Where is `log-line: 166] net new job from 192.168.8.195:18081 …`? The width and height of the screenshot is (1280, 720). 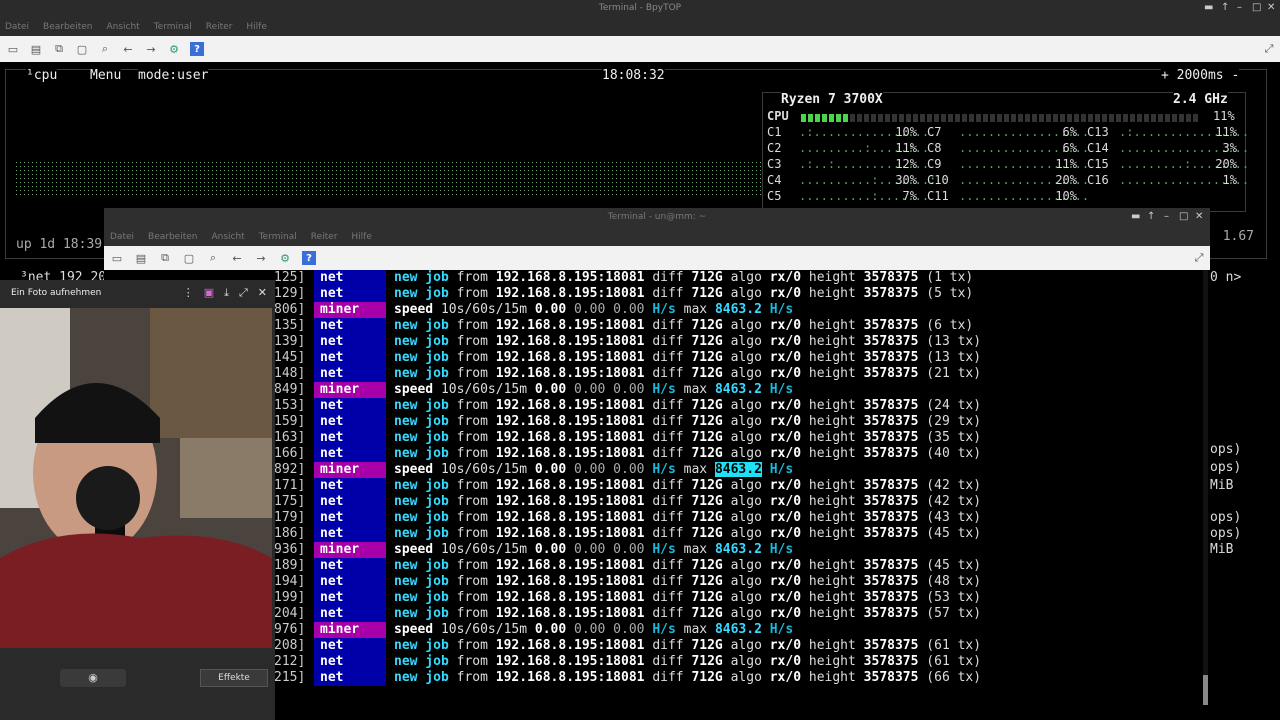 log-line: 166] net new job from 192.168.8.195:18081 … is located at coordinates (737, 454).